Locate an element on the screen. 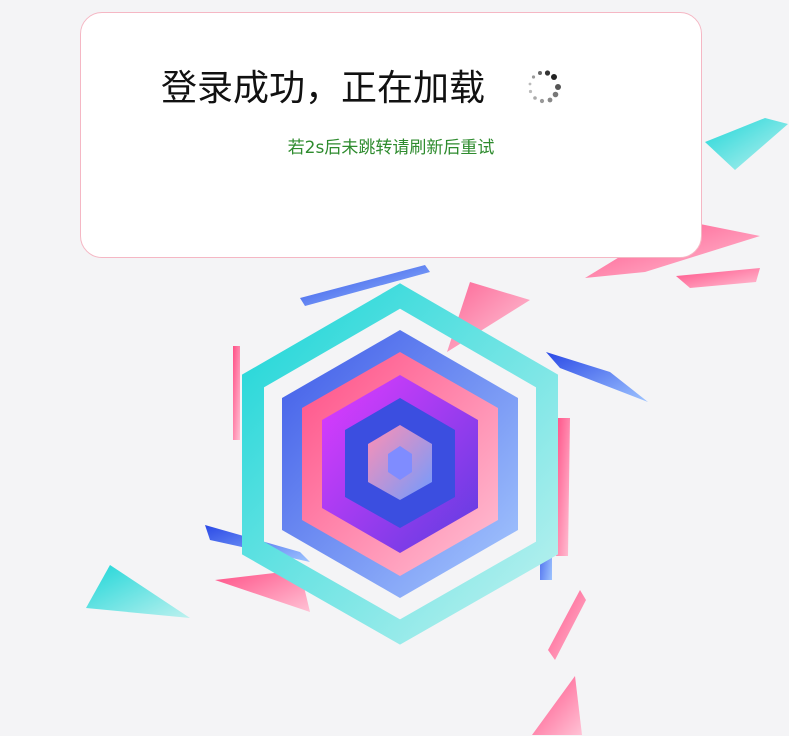 The width and height of the screenshot is (789, 736). redirect-hint-text: 若2s后未跳转请刷新后重试 is located at coordinates (391, 148).